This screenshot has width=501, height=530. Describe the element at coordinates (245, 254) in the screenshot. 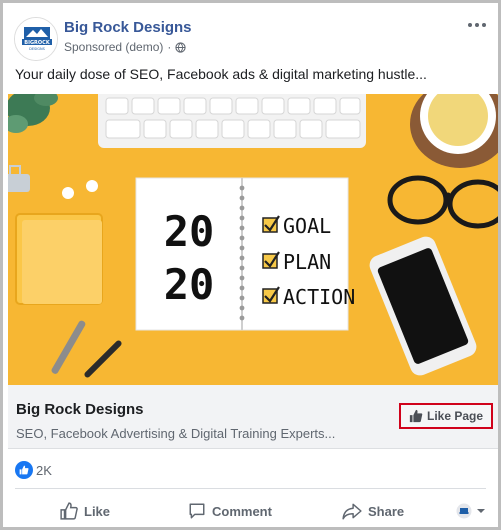

I see `notebook-icon: 20 20 GOAL PLAN ACTION` at that location.